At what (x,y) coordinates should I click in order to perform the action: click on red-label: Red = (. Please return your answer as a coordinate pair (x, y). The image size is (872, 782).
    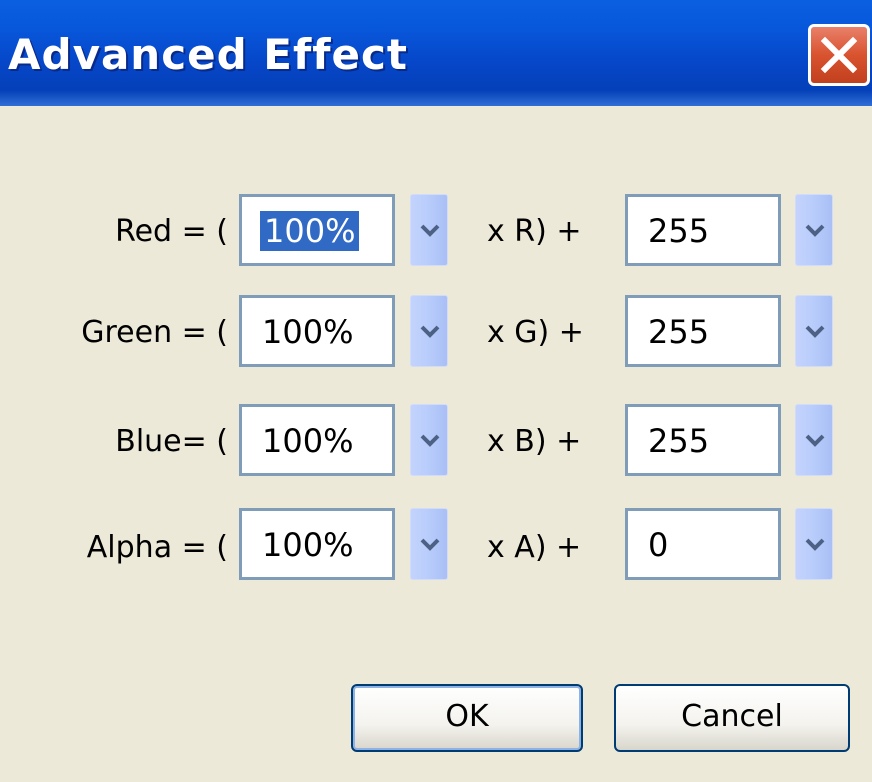
    Looking at the image, I should click on (171, 231).